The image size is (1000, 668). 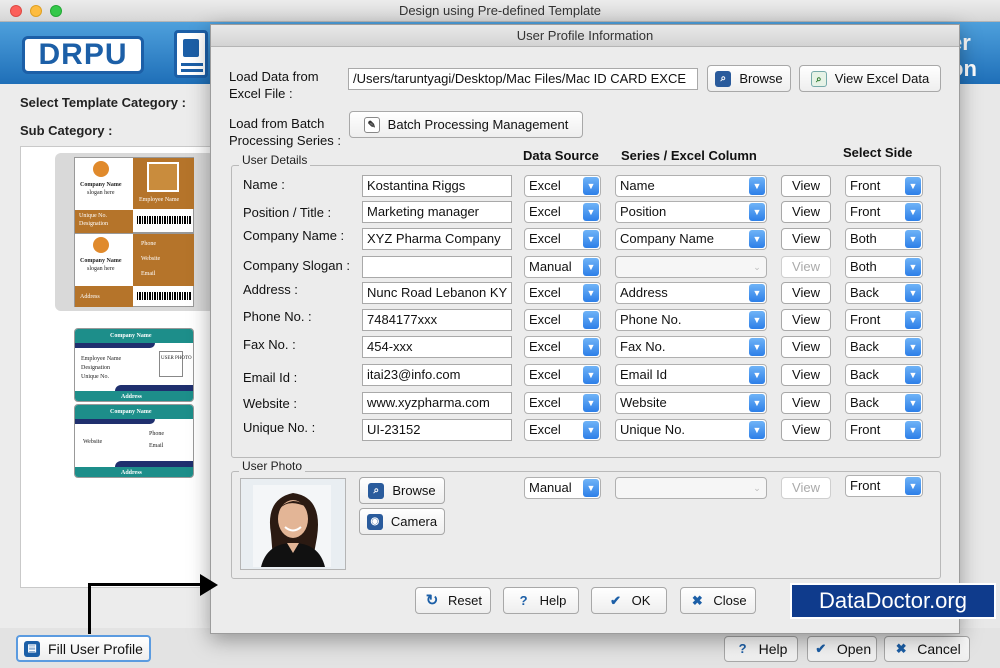 I want to click on photo-camera-button: ◉ Camera, so click(x=402, y=521).